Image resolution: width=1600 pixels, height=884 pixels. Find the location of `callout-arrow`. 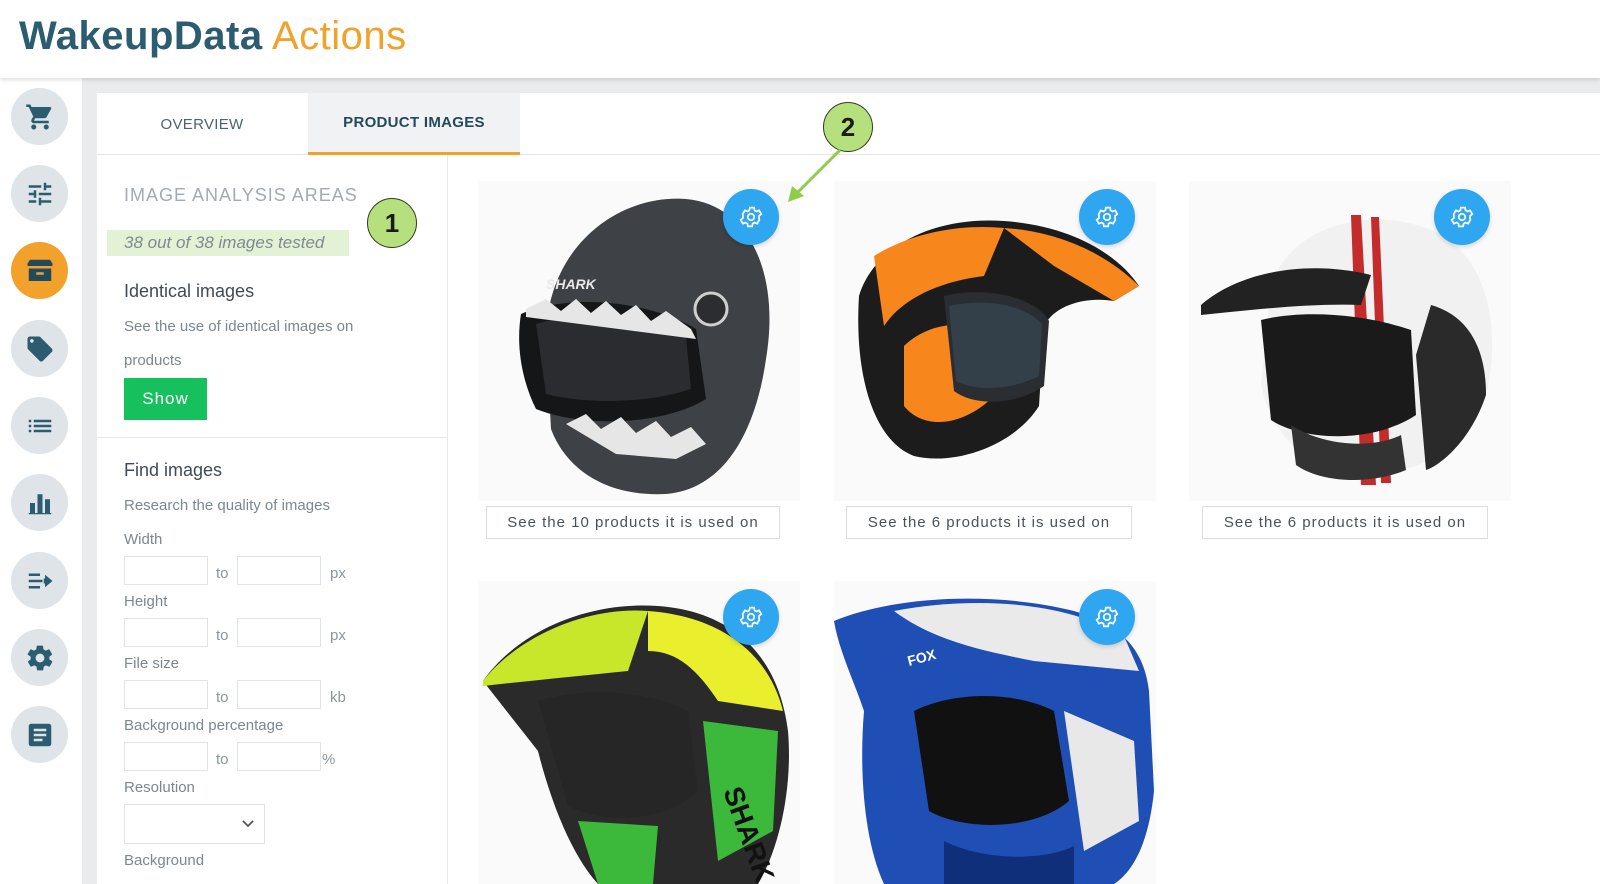

callout-arrow is located at coordinates (815, 175).